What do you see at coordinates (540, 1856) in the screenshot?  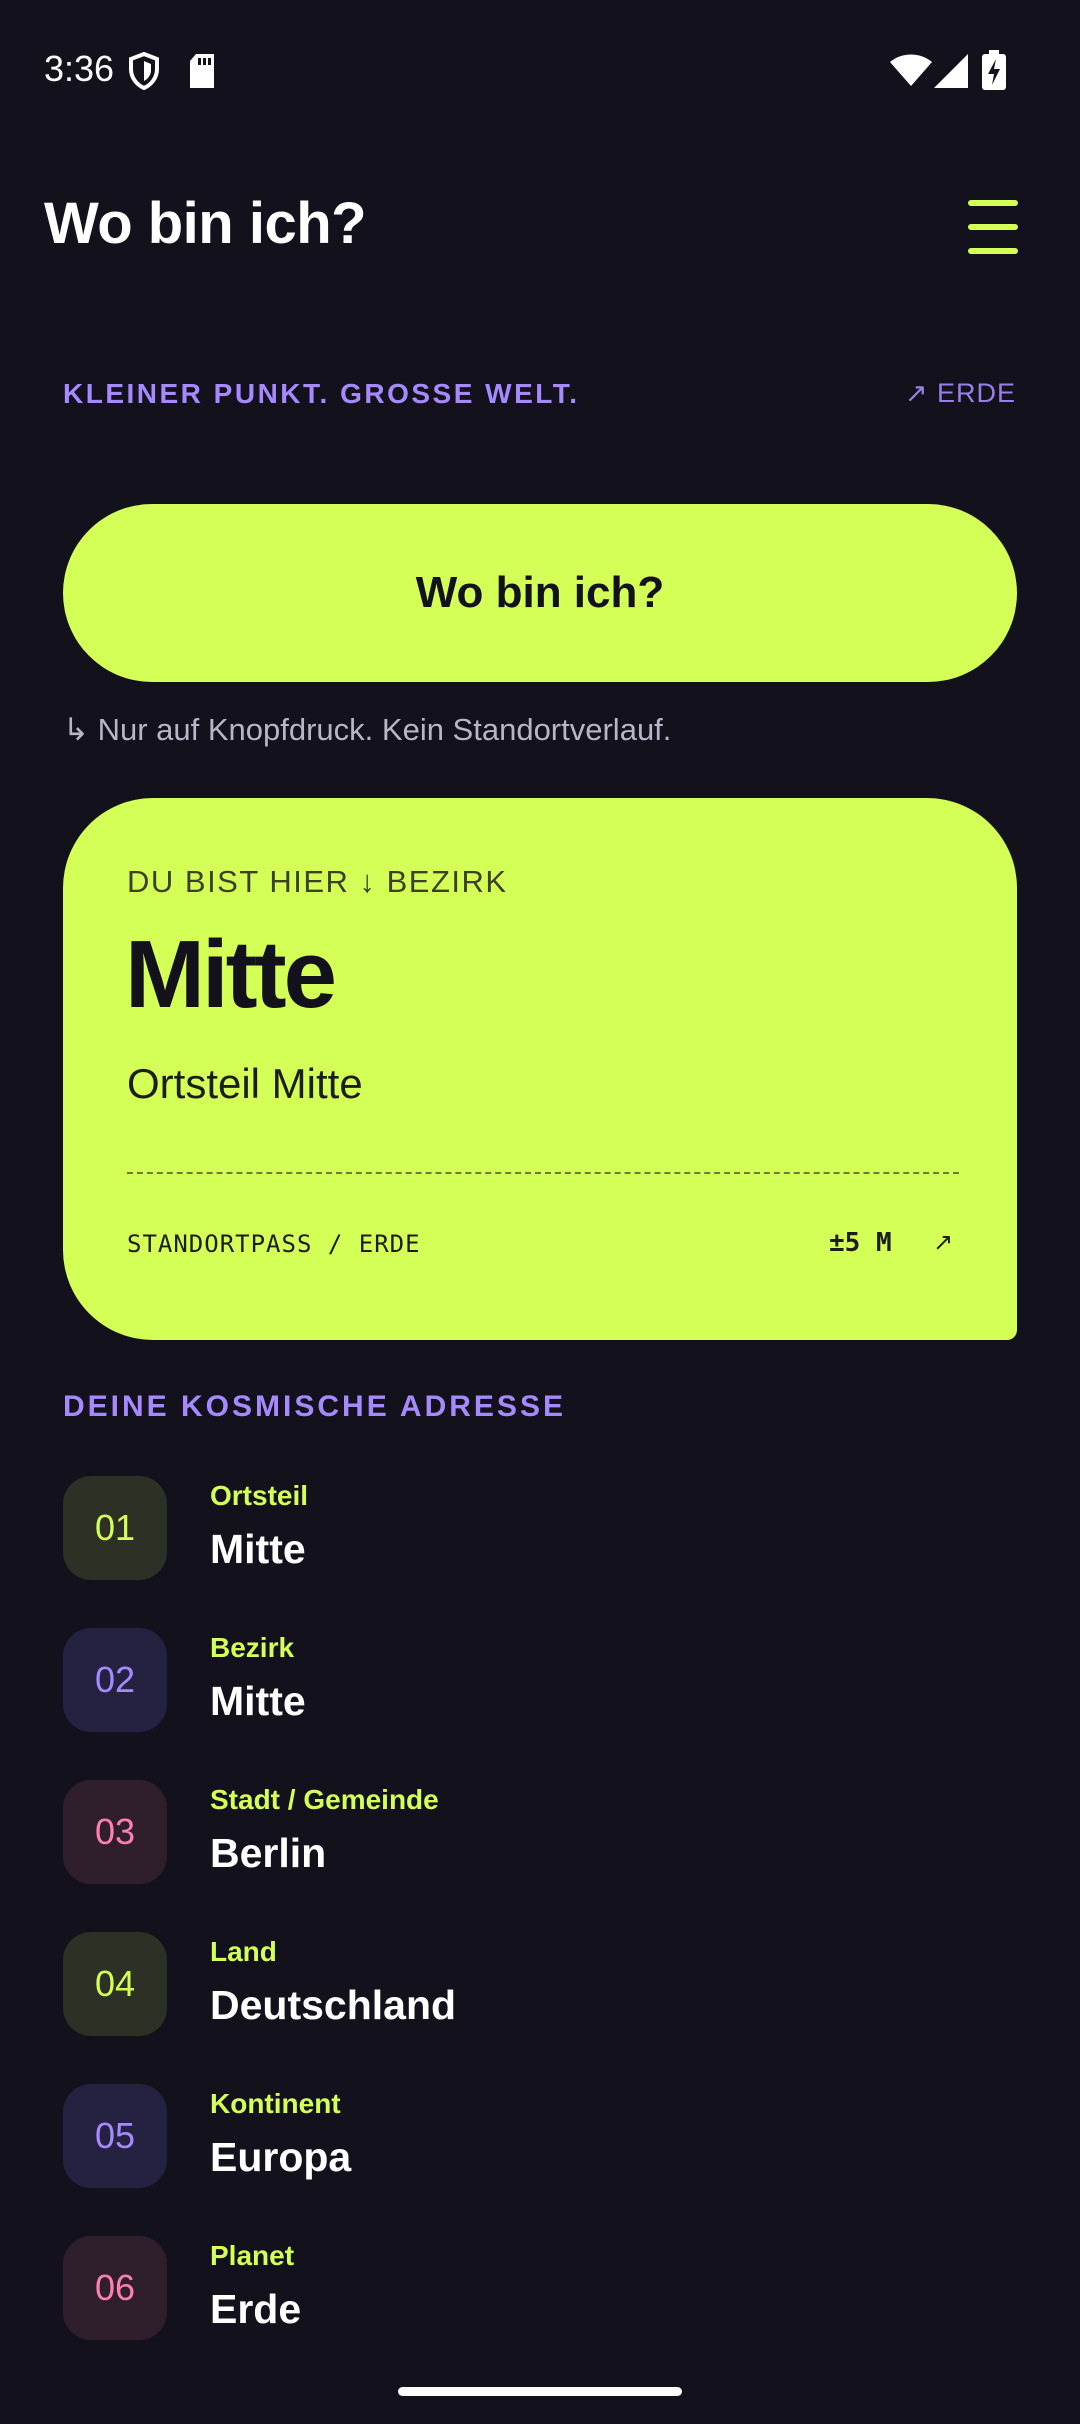 I see `list-item: 03 Stadt / Gemeinde Berlin` at bounding box center [540, 1856].